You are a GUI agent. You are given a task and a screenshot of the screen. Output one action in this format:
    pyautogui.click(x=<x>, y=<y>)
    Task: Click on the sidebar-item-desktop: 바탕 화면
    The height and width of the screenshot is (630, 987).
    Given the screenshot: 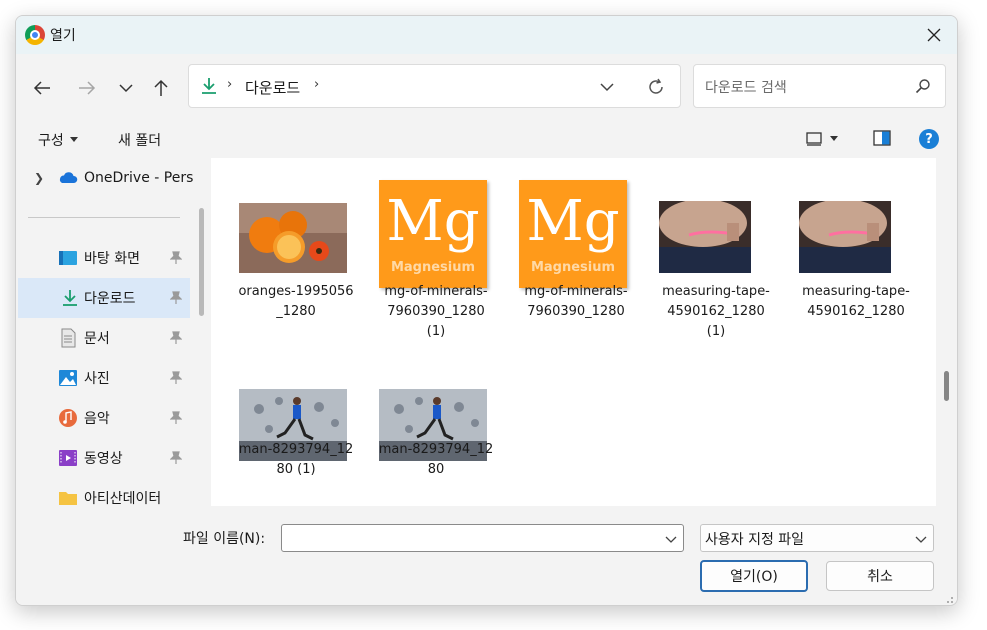 What is the action you would take?
    pyautogui.click(x=102, y=258)
    